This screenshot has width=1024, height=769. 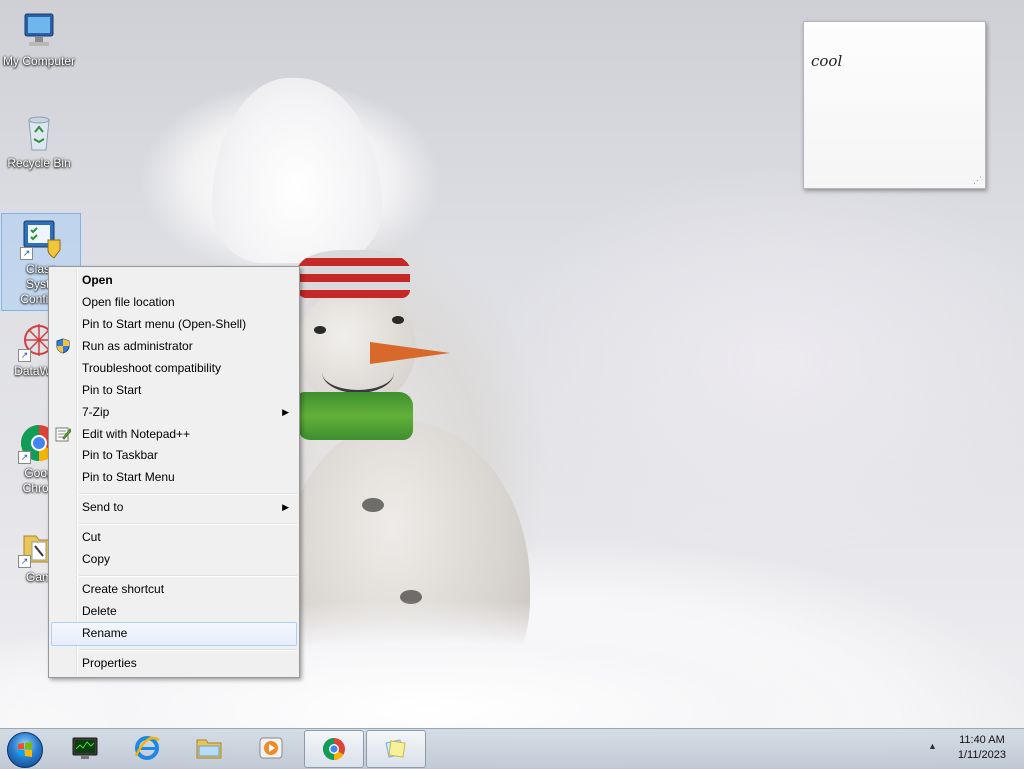 I want to click on menu-item-label: Pin to Start, so click(x=112, y=390).